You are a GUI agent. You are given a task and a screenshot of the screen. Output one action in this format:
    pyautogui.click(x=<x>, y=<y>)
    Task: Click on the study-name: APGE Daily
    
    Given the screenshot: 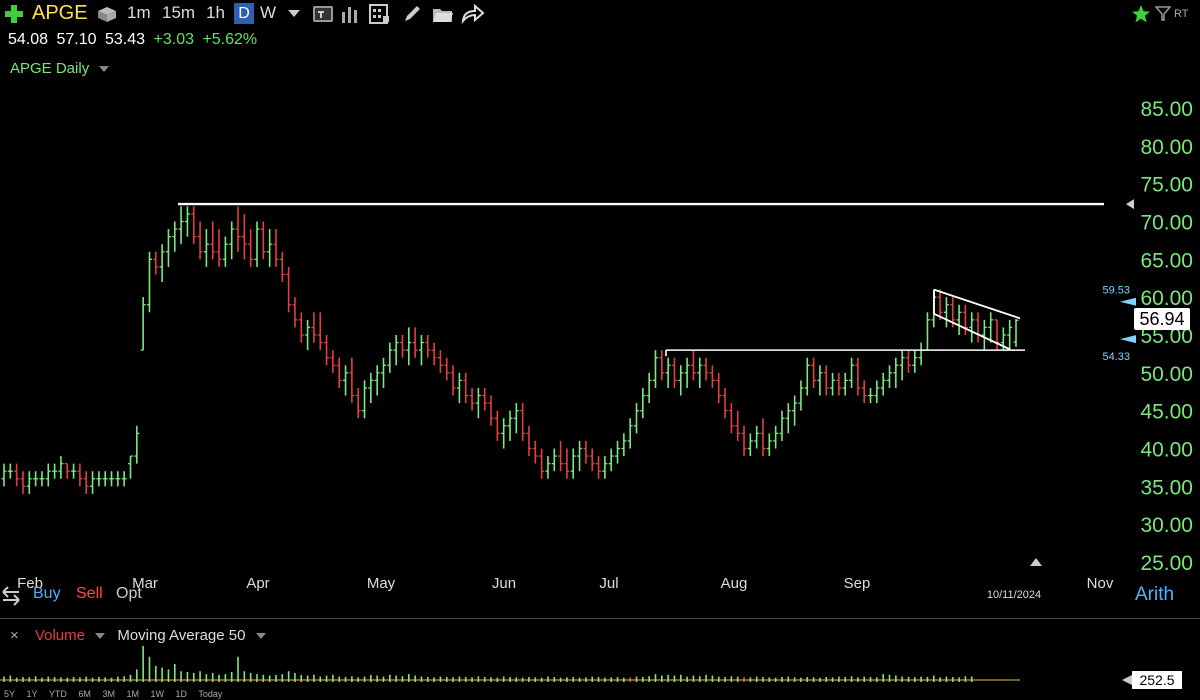 What is the action you would take?
    pyautogui.click(x=50, y=68)
    